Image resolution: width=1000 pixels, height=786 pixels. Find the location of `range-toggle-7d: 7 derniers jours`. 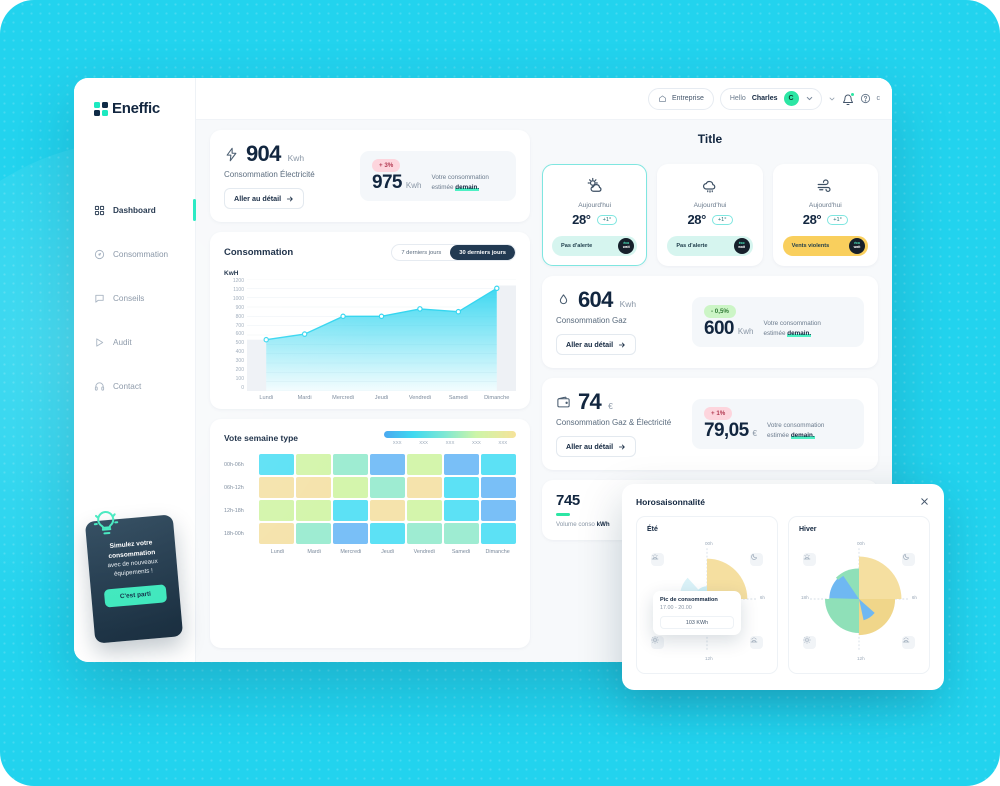

range-toggle-7d: 7 derniers jours is located at coordinates (421, 252).